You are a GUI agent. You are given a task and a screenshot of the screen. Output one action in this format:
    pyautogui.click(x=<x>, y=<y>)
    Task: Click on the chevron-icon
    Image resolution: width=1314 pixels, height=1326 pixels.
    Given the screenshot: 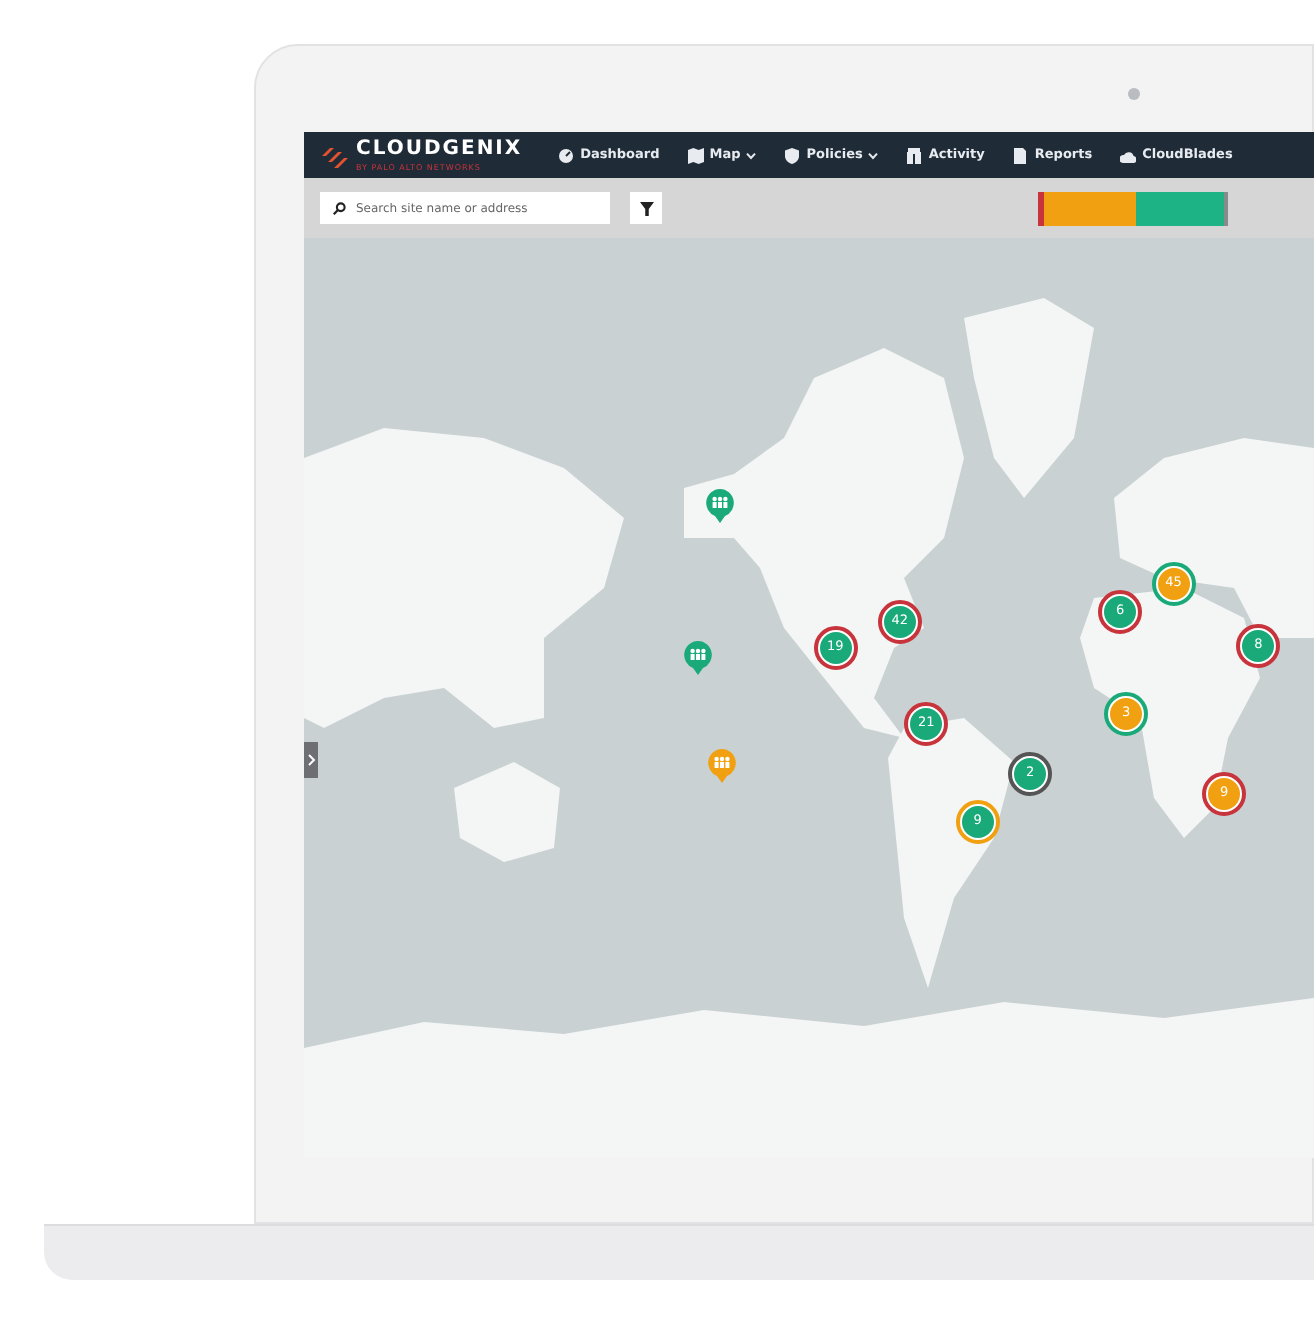 What is the action you would take?
    pyautogui.click(x=311, y=760)
    